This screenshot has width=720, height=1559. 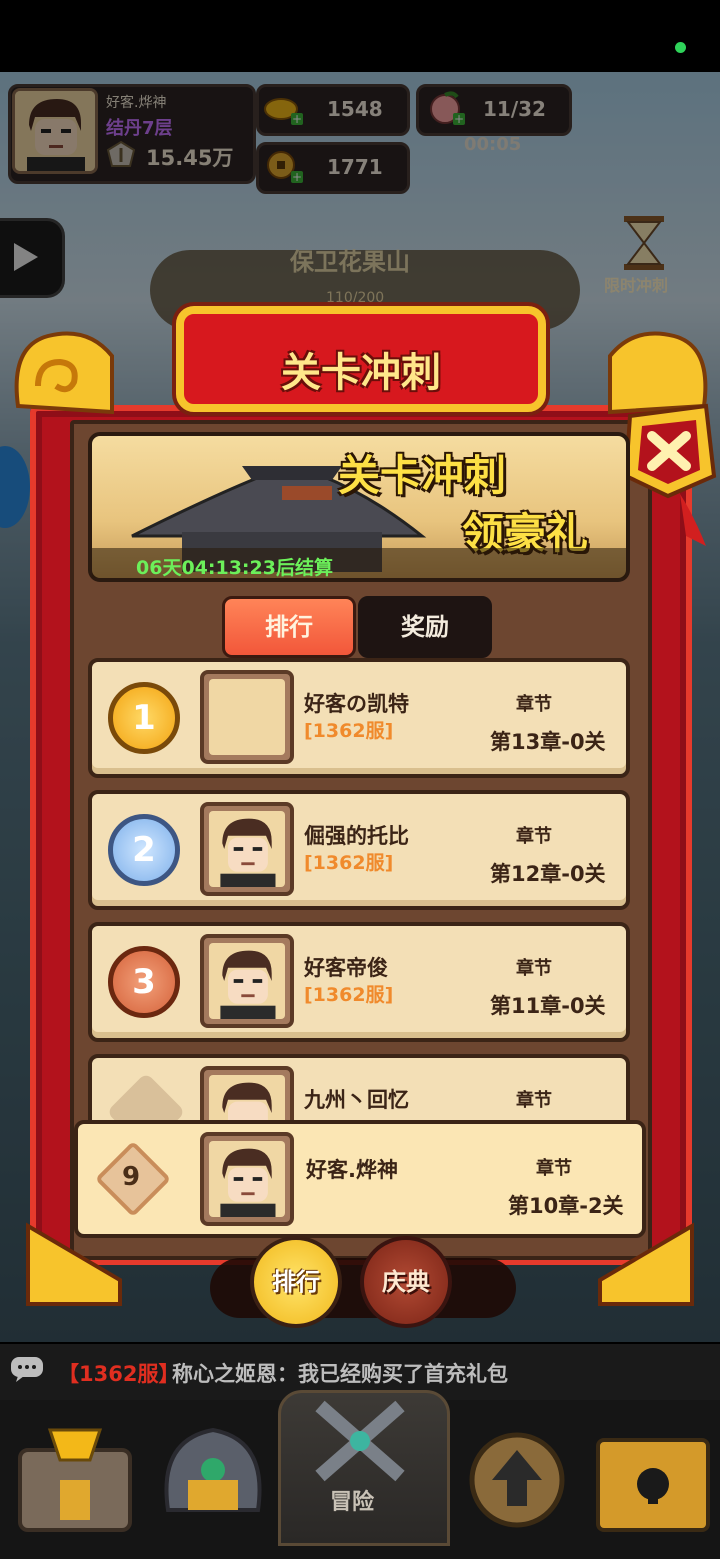 What do you see at coordinates (213, 1475) in the screenshot?
I see `helmet-icon` at bounding box center [213, 1475].